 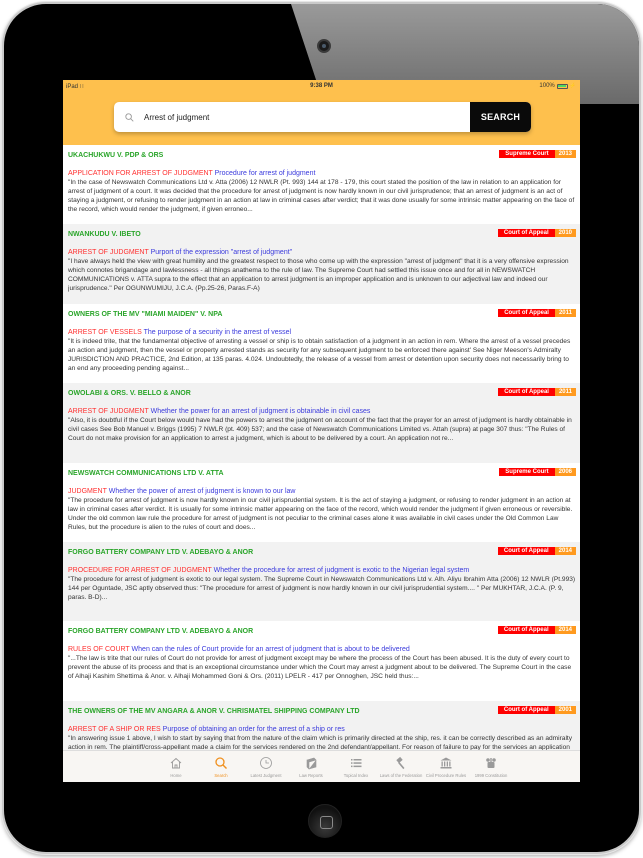 I want to click on tab-label: Search, so click(x=221, y=775).